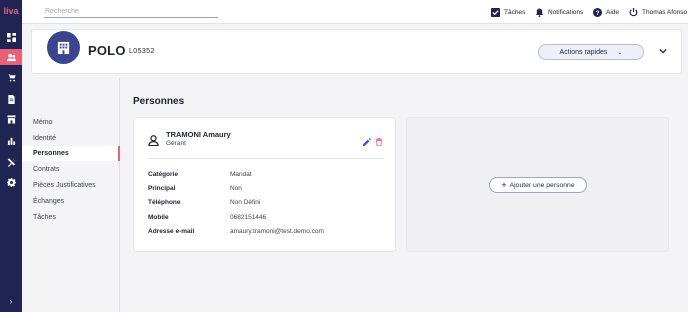 The width and height of the screenshot is (688, 312). Describe the element at coordinates (633, 11) in the screenshot. I see `power-icon` at that location.